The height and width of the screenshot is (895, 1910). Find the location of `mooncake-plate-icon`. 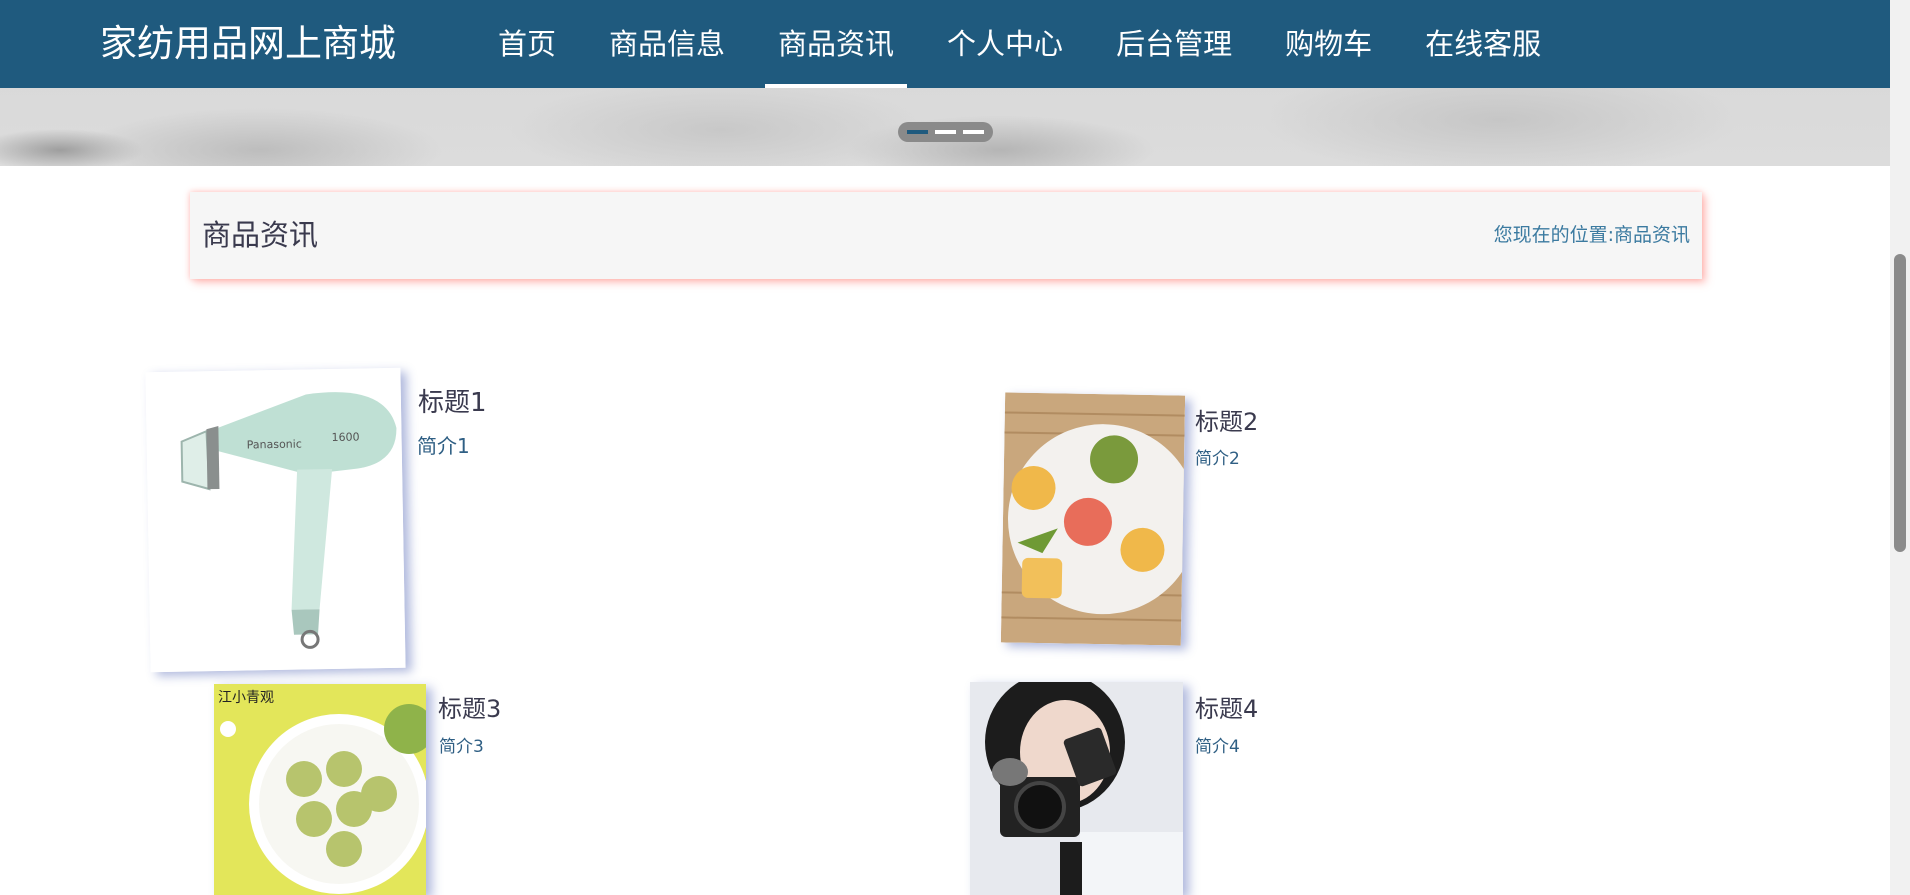

mooncake-plate-icon is located at coordinates (1093, 519).